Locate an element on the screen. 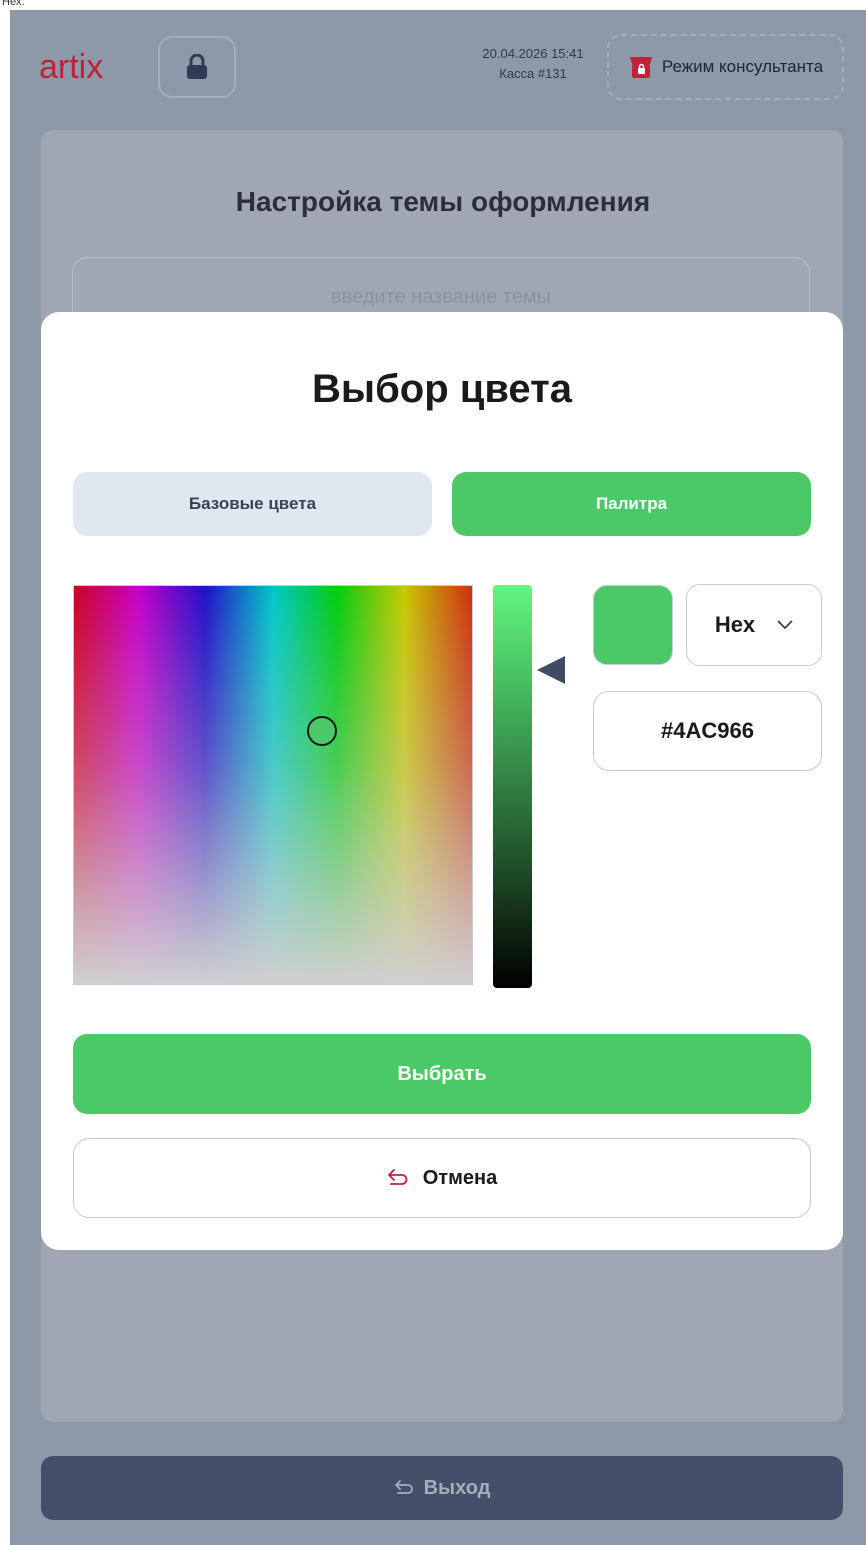 The width and height of the screenshot is (866, 1545). chevron-down-icon is located at coordinates (785, 625).